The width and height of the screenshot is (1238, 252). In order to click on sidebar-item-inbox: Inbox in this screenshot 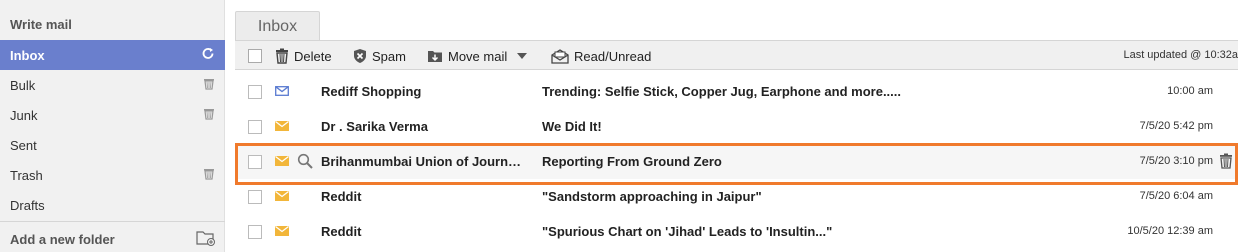, I will do `click(112, 55)`.